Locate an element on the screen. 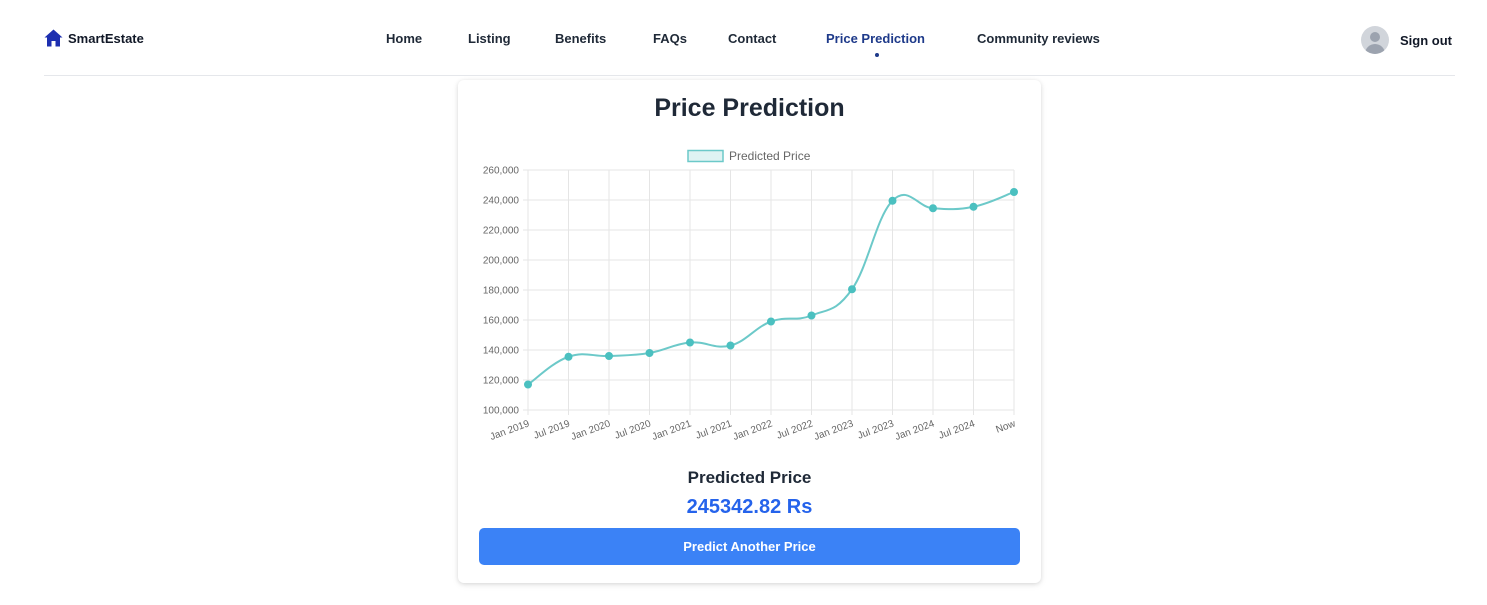 This screenshot has height=605, width=1487. x-tick-label: Jul 2020 is located at coordinates (633, 429).